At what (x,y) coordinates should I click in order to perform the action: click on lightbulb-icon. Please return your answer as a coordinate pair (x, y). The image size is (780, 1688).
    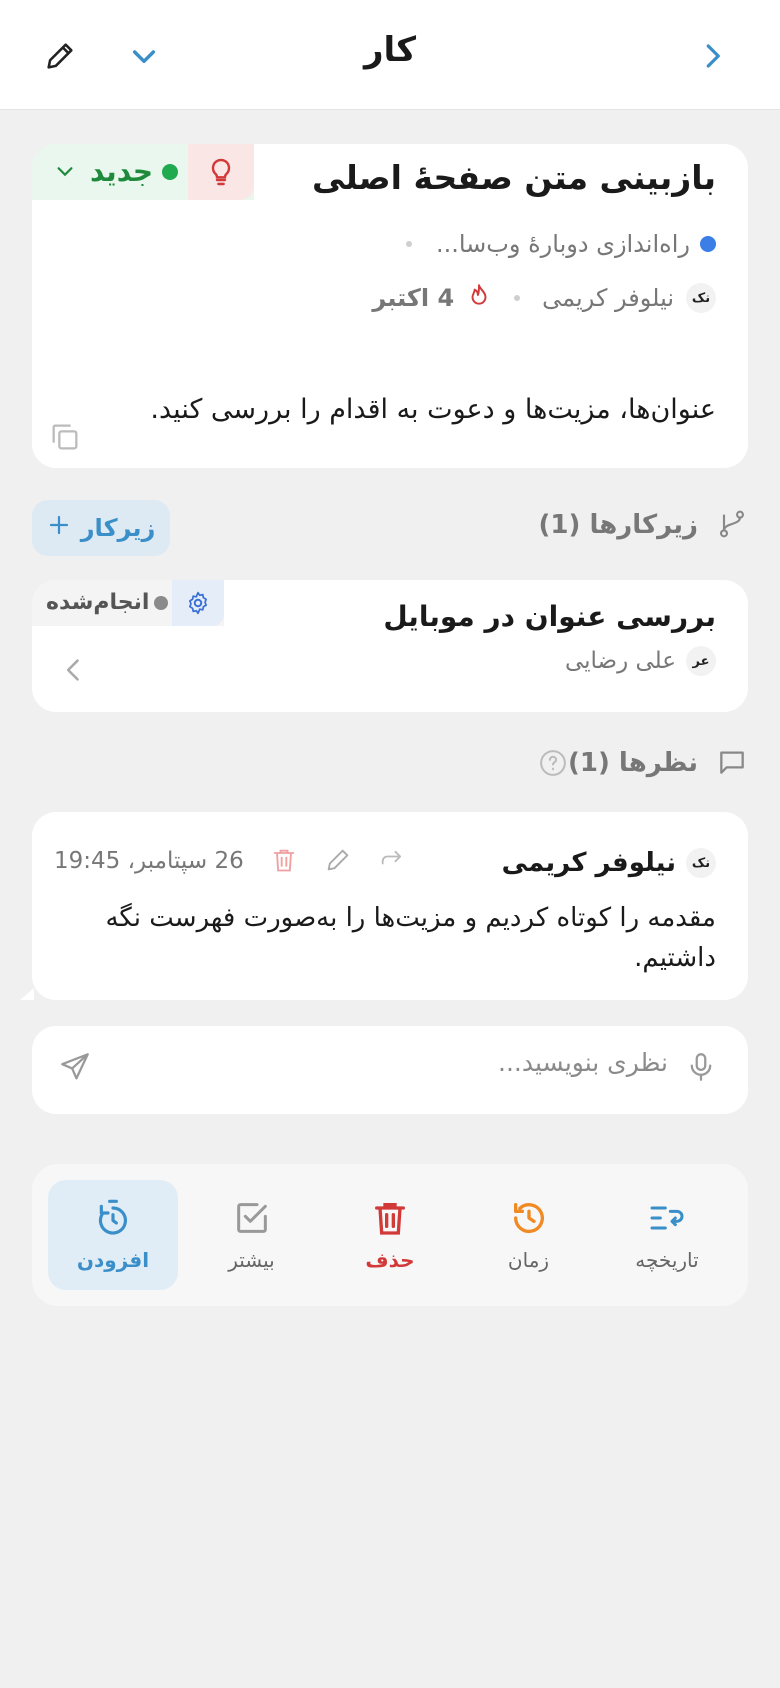
    Looking at the image, I should click on (221, 172).